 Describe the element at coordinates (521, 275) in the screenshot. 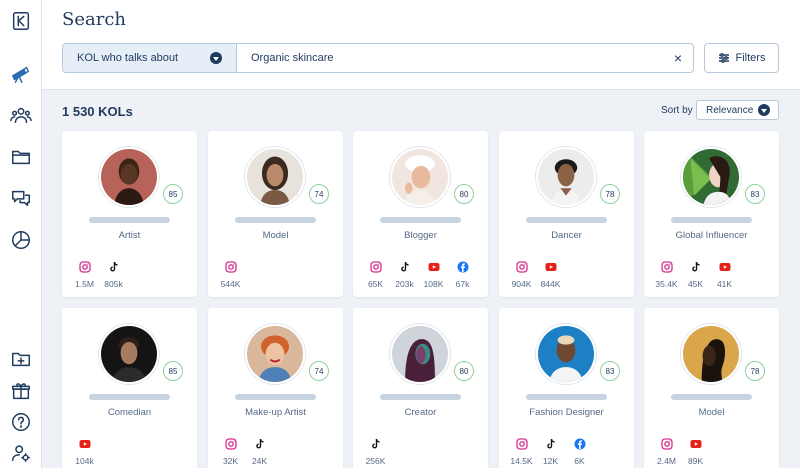

I see `social-stat: 904K` at that location.